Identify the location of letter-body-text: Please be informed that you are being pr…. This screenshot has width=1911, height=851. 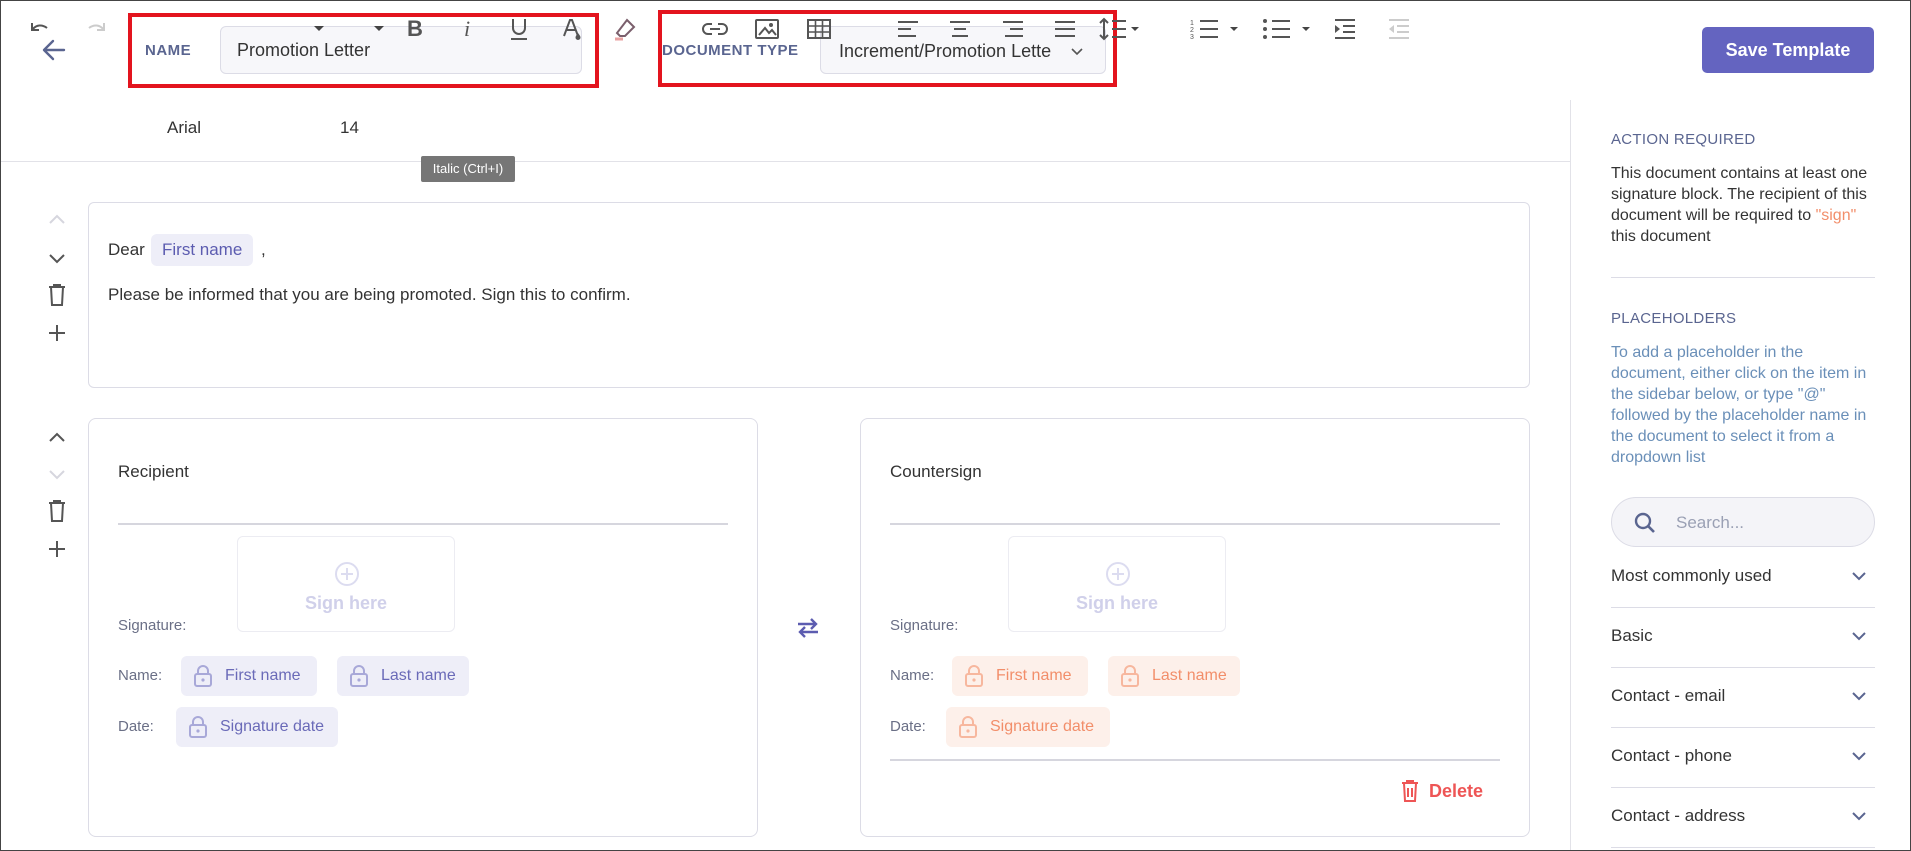
(369, 294).